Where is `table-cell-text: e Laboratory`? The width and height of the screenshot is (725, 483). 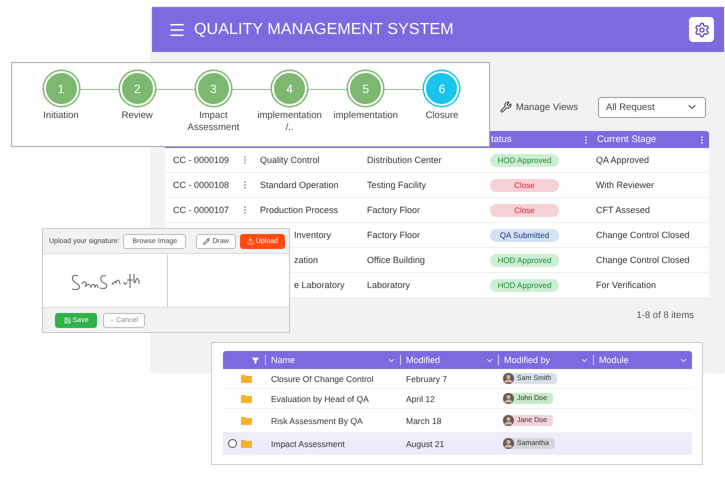
table-cell-text: e Laboratory is located at coordinates (319, 285).